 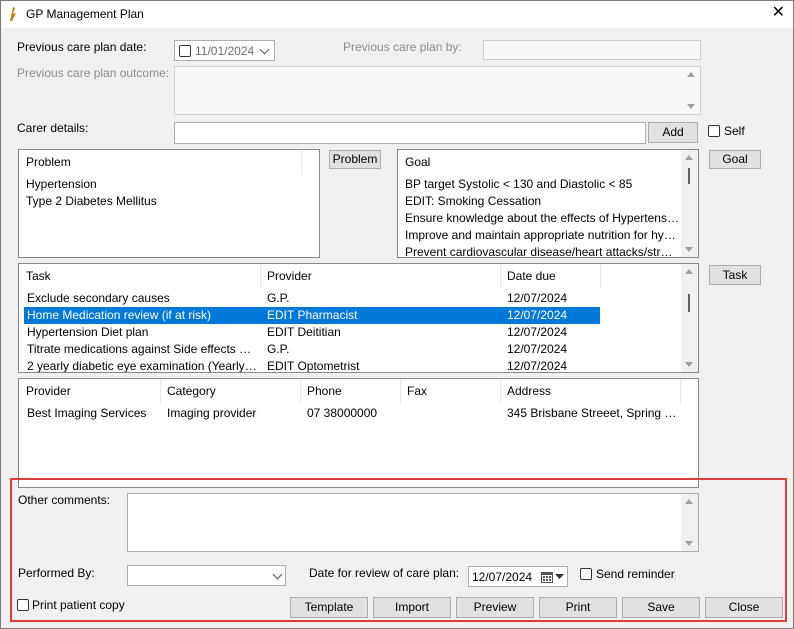 I want to click on carer-details-label: Carer details:, so click(x=53, y=128).